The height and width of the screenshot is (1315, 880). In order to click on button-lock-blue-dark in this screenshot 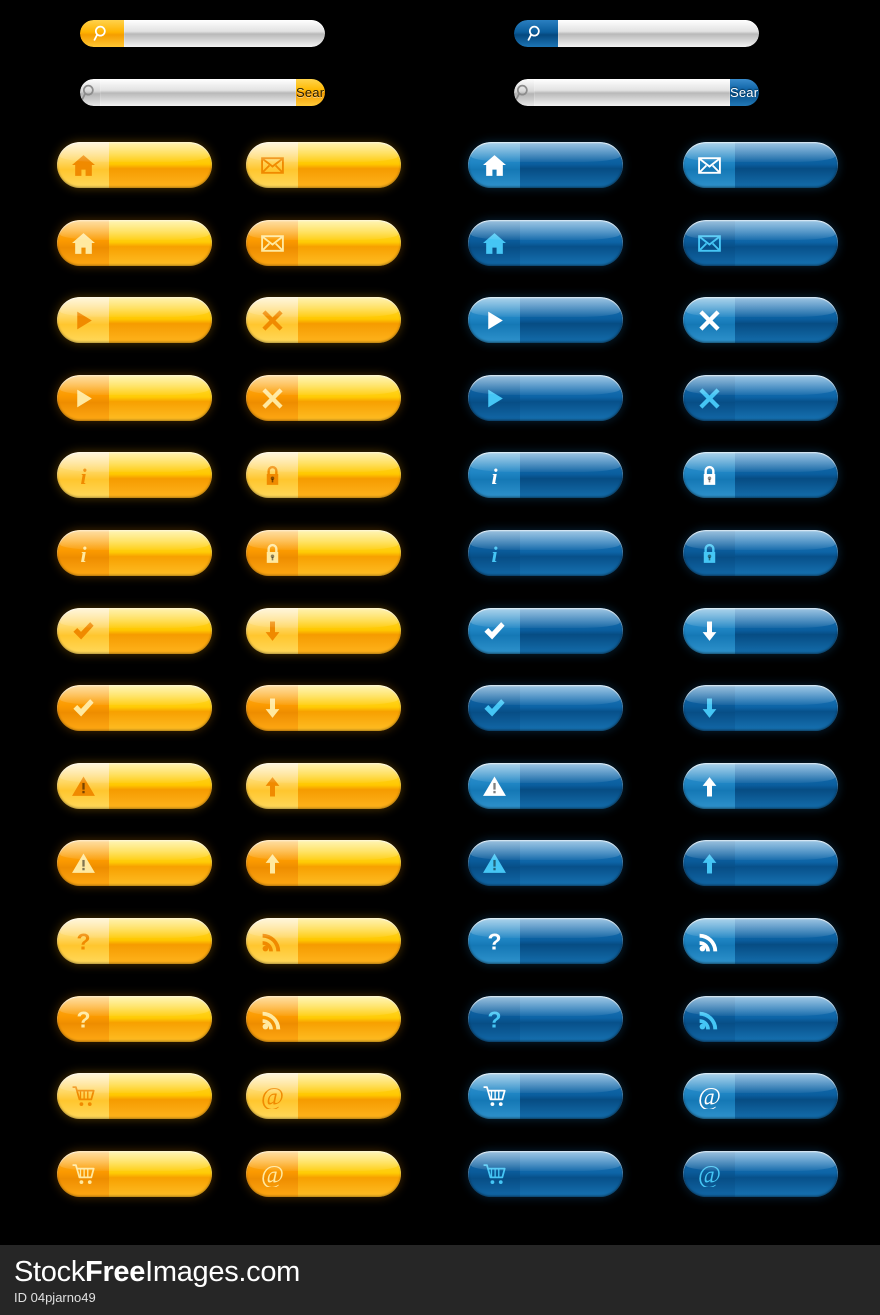, I will do `click(760, 553)`.